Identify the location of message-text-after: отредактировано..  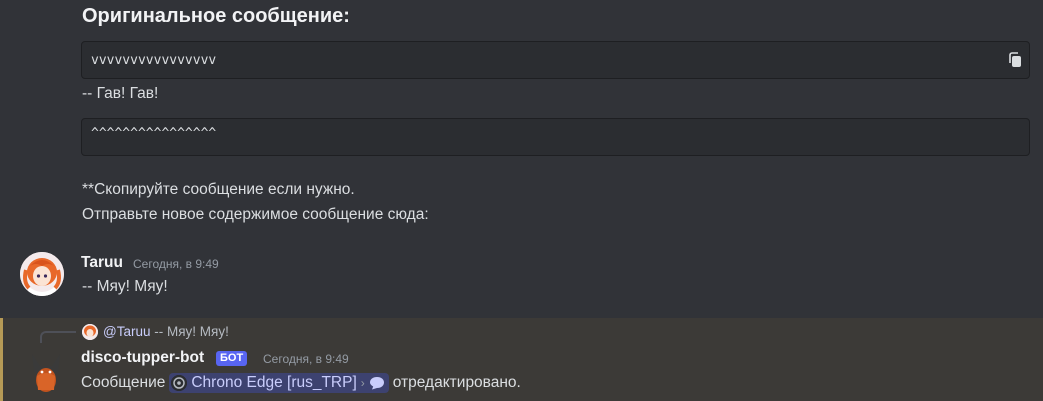
(456, 382).